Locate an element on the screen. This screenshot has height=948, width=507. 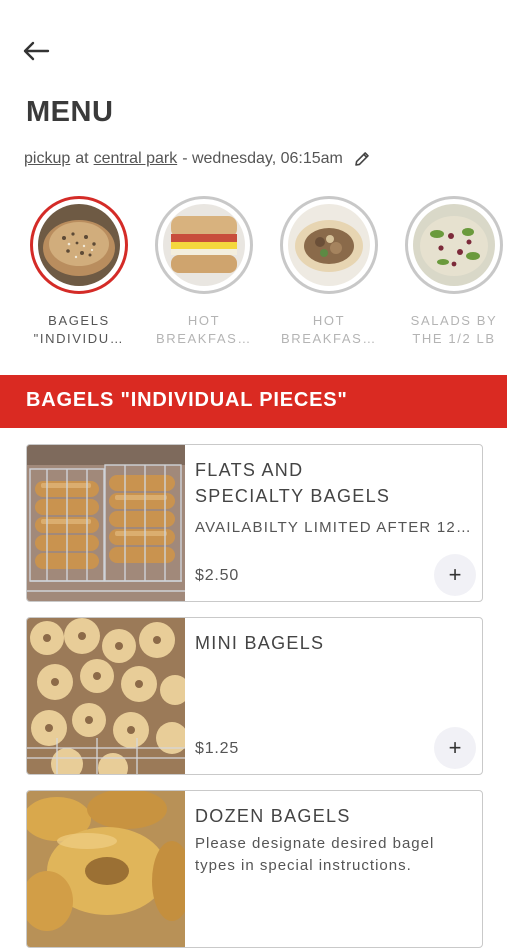
item-price: $2.50 is located at coordinates (217, 575).